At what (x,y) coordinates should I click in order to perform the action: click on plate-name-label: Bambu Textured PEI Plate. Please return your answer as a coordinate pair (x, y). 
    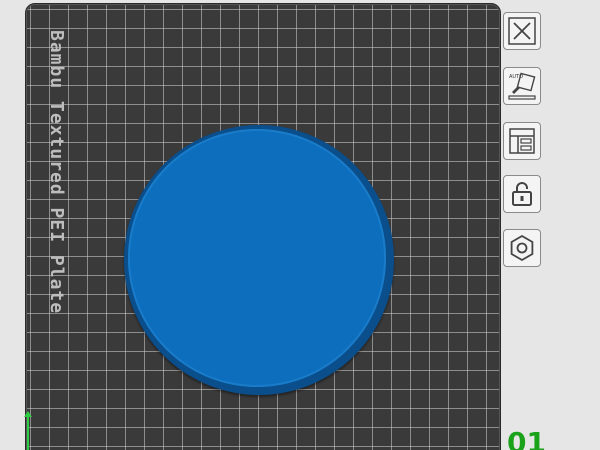
    Looking at the image, I should click on (56, 172).